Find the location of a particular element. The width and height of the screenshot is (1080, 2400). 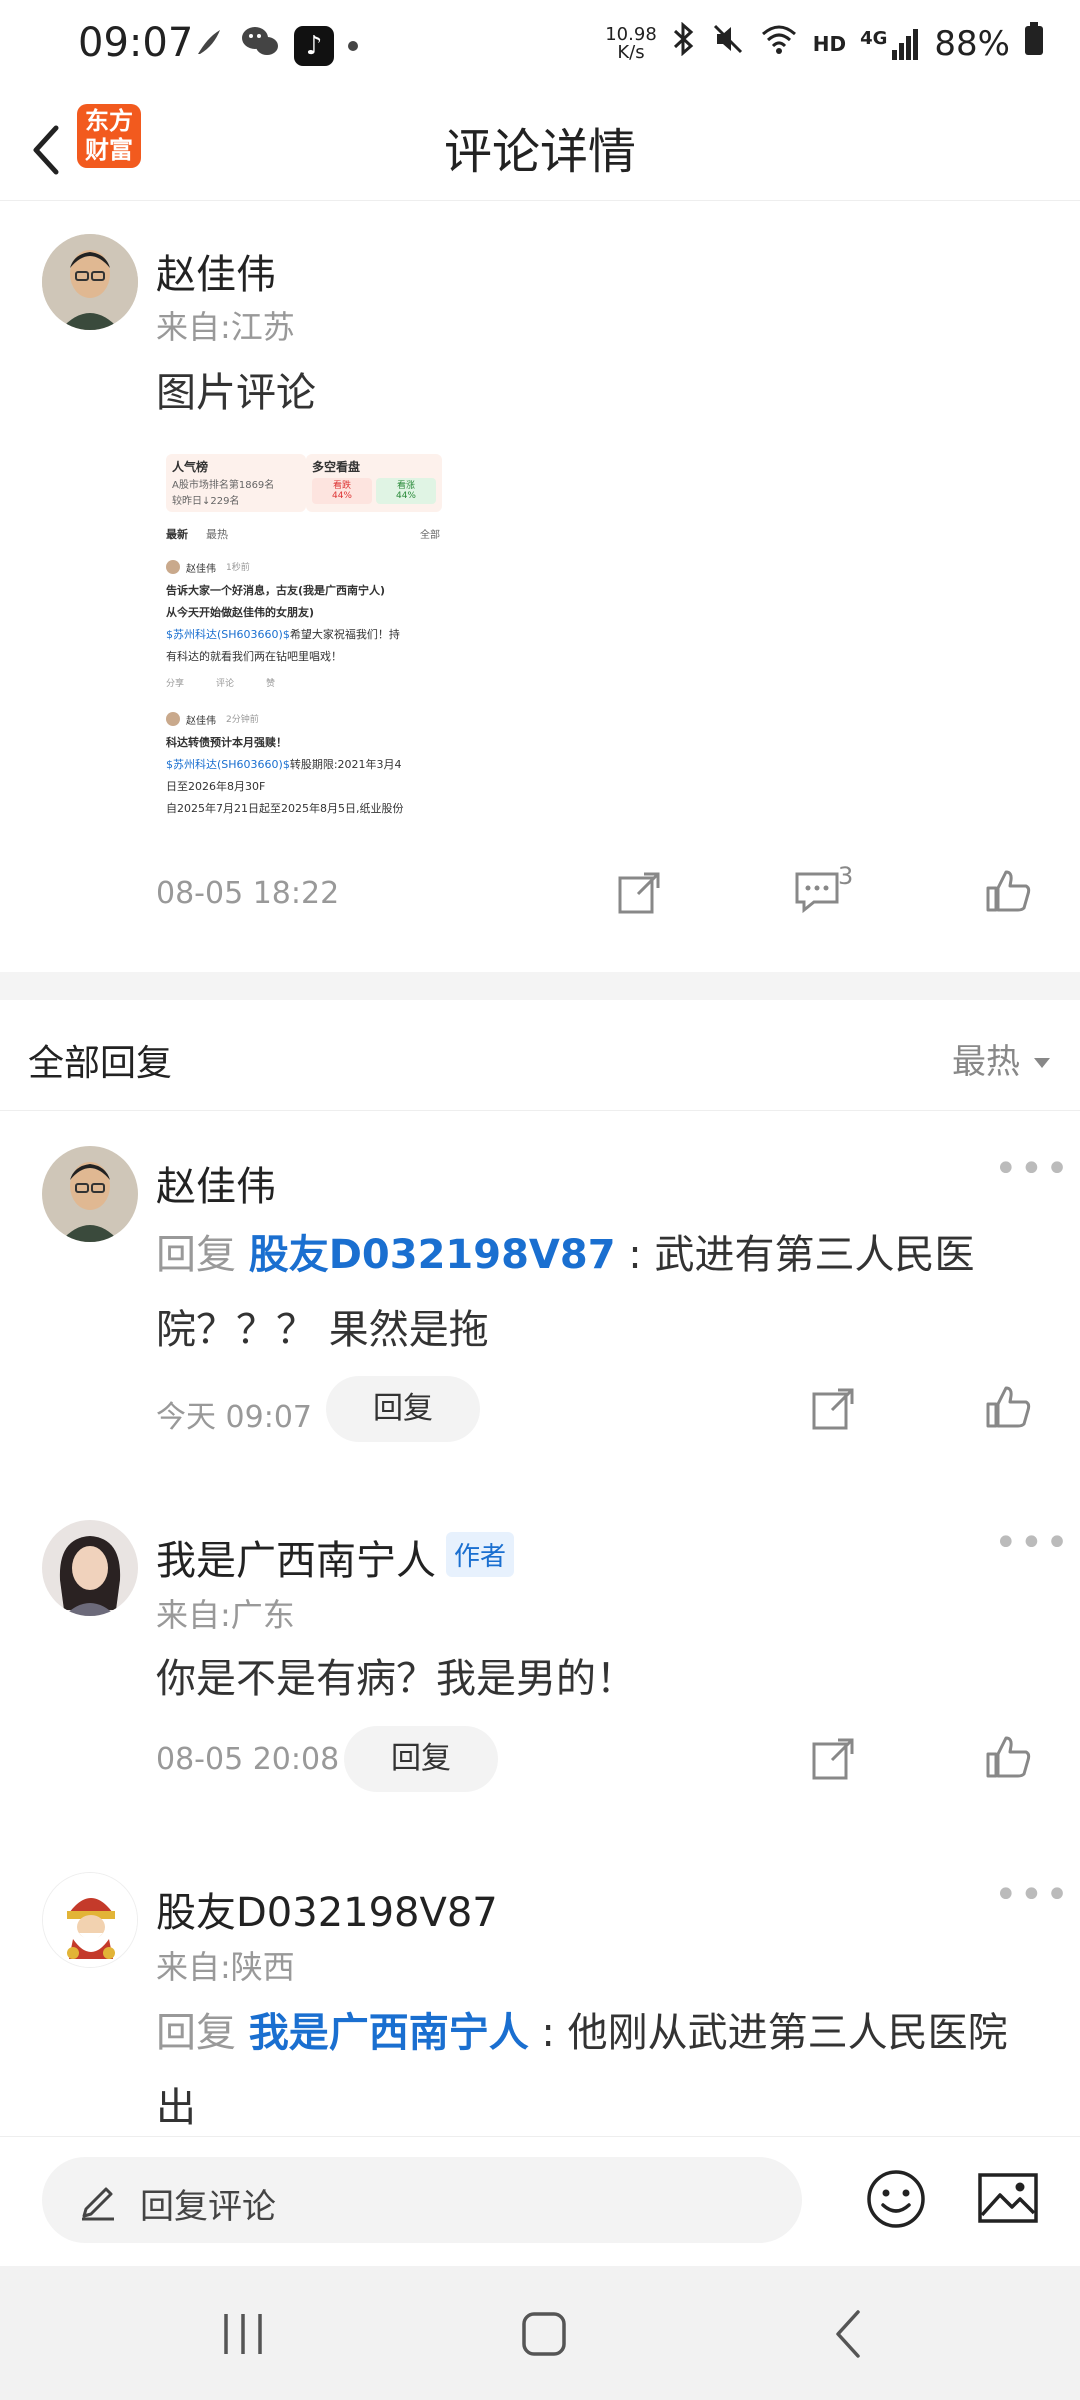

mute-icon is located at coordinates (728, 43).